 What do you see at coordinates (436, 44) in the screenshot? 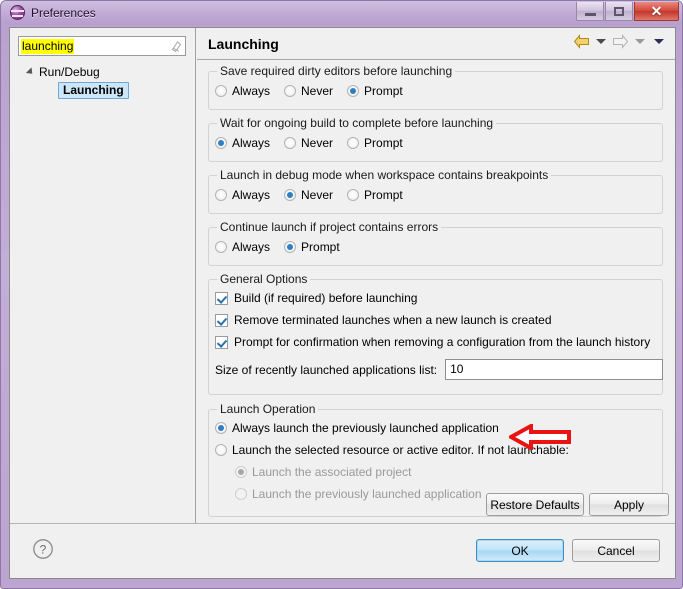
I see `page-header: Launching` at bounding box center [436, 44].